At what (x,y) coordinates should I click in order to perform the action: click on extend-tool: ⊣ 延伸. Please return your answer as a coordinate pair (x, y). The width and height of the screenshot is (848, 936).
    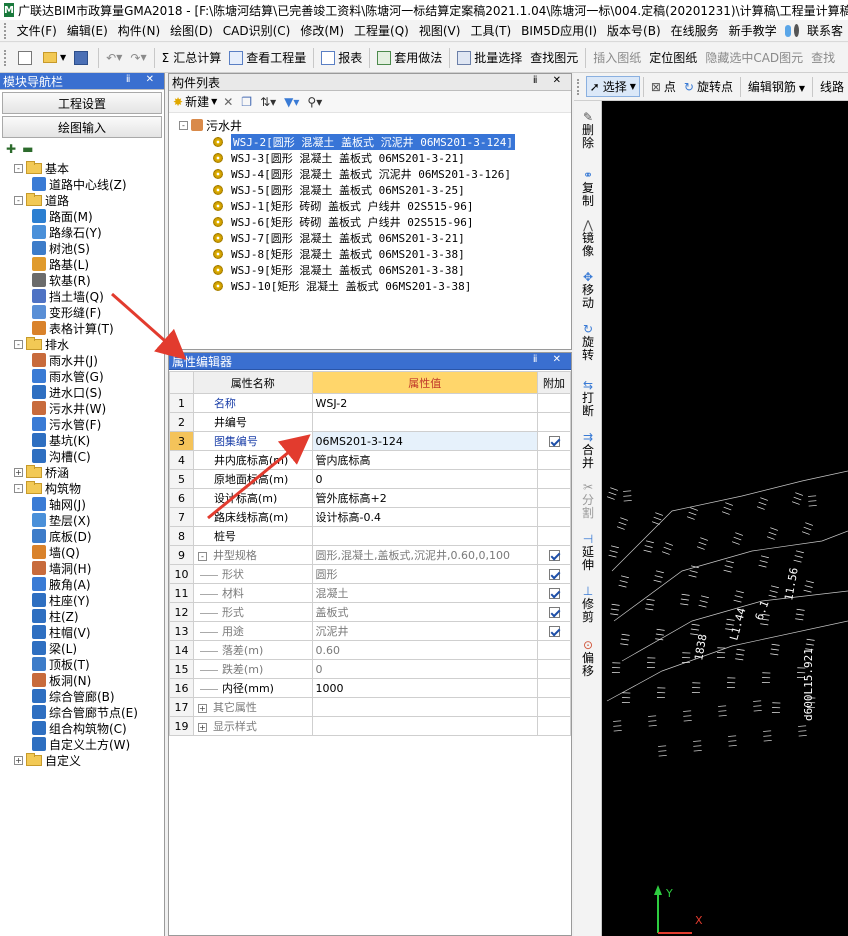
    Looking at the image, I should click on (588, 552).